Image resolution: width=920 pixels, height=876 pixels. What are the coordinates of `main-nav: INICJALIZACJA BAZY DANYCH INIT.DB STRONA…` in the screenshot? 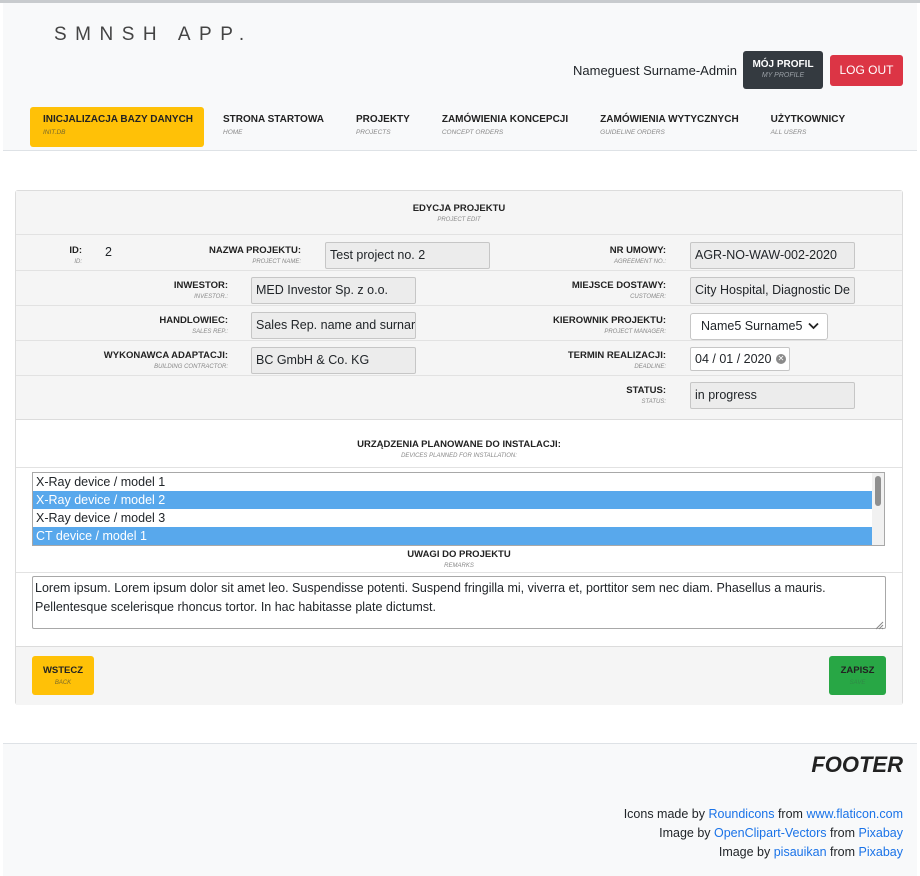 It's located at (447, 127).